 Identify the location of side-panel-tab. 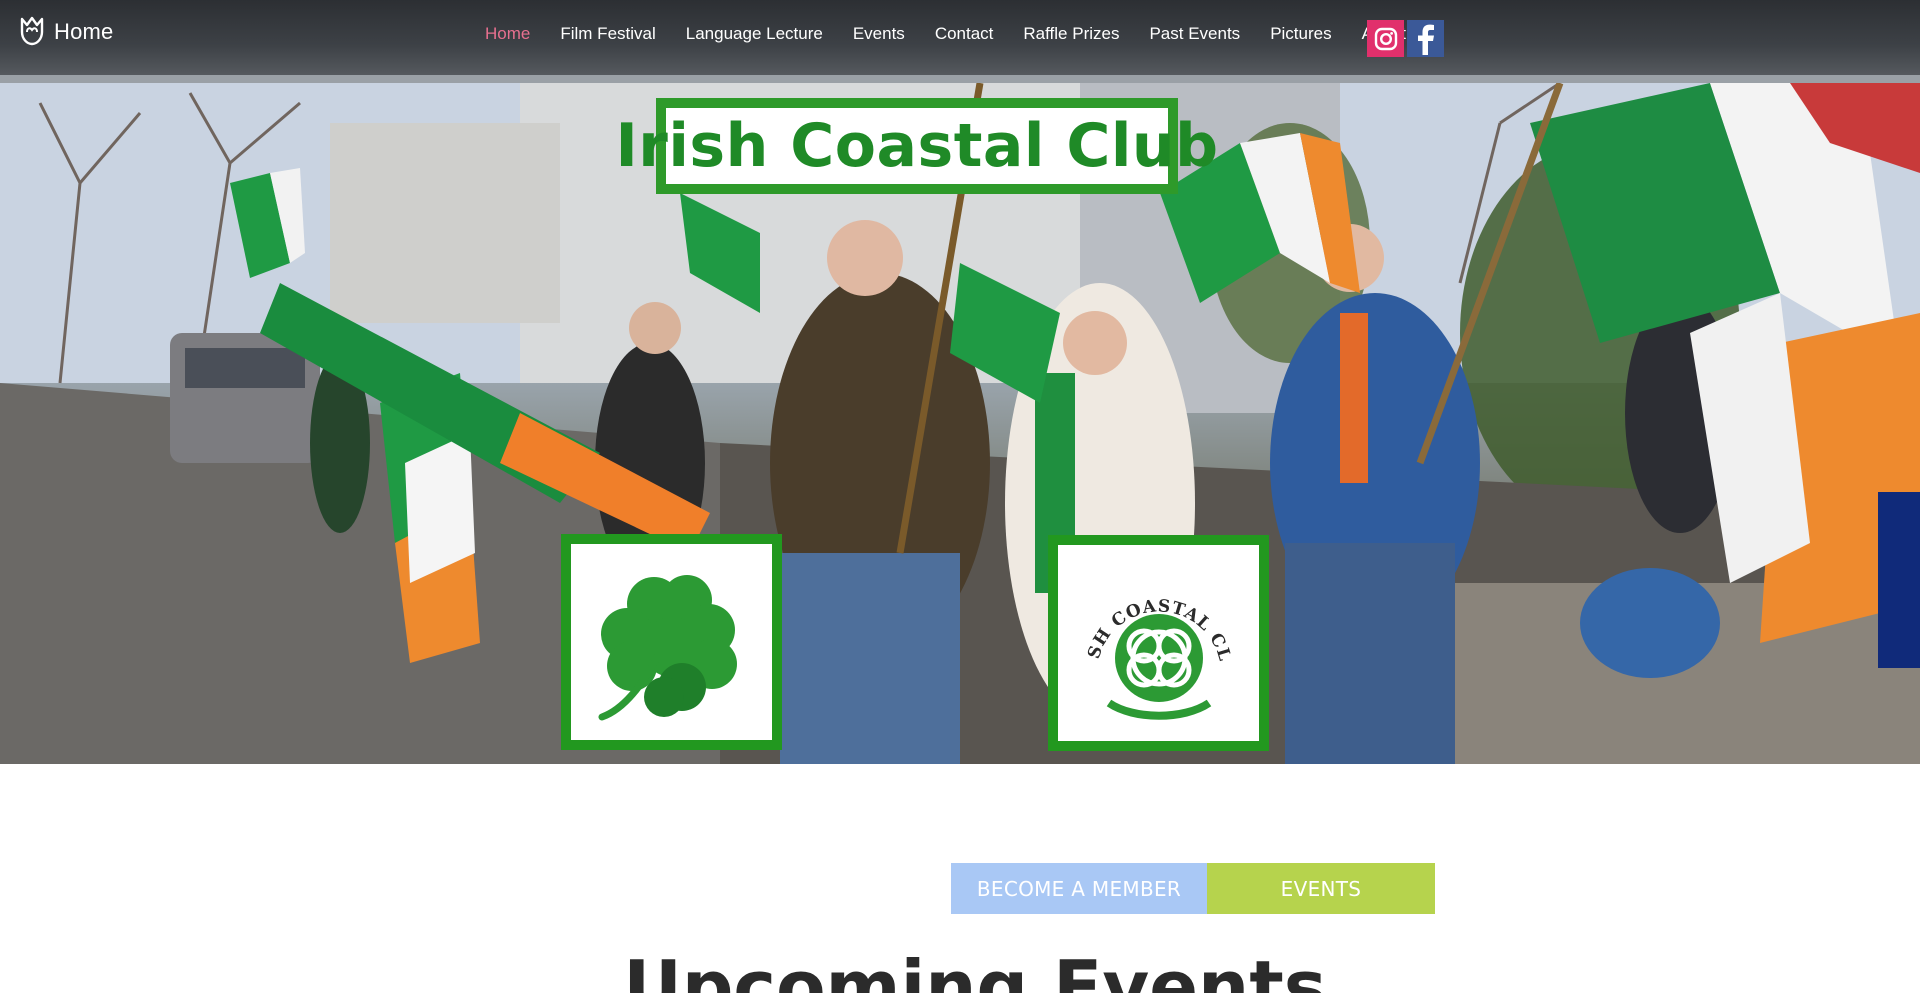
(1899, 580).